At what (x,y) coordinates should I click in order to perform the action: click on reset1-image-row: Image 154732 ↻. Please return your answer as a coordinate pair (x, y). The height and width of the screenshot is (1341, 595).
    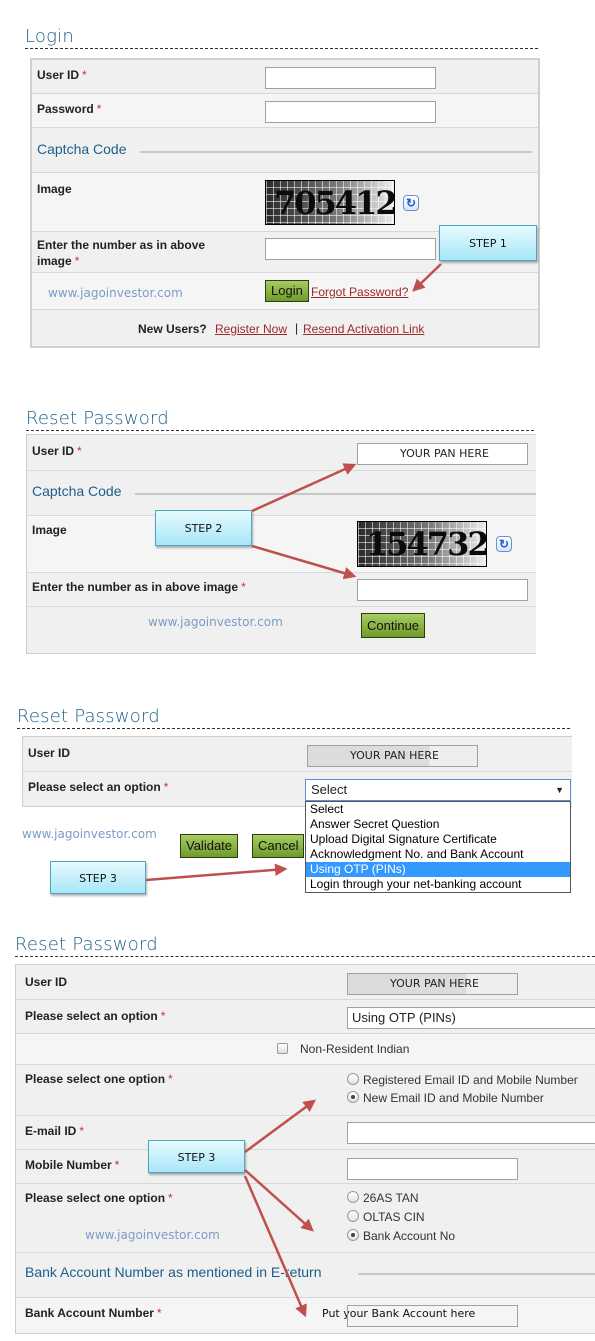
    Looking at the image, I should click on (281, 544).